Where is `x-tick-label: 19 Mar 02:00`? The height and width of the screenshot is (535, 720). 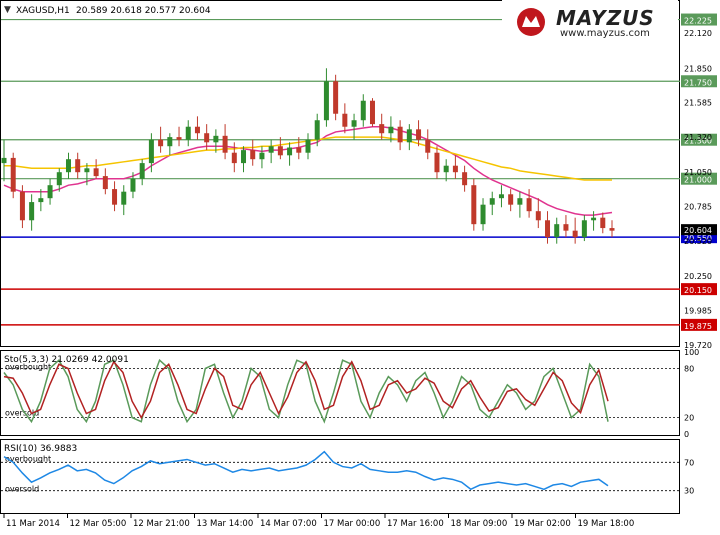 x-tick-label: 19 Mar 02:00 is located at coordinates (542, 524).